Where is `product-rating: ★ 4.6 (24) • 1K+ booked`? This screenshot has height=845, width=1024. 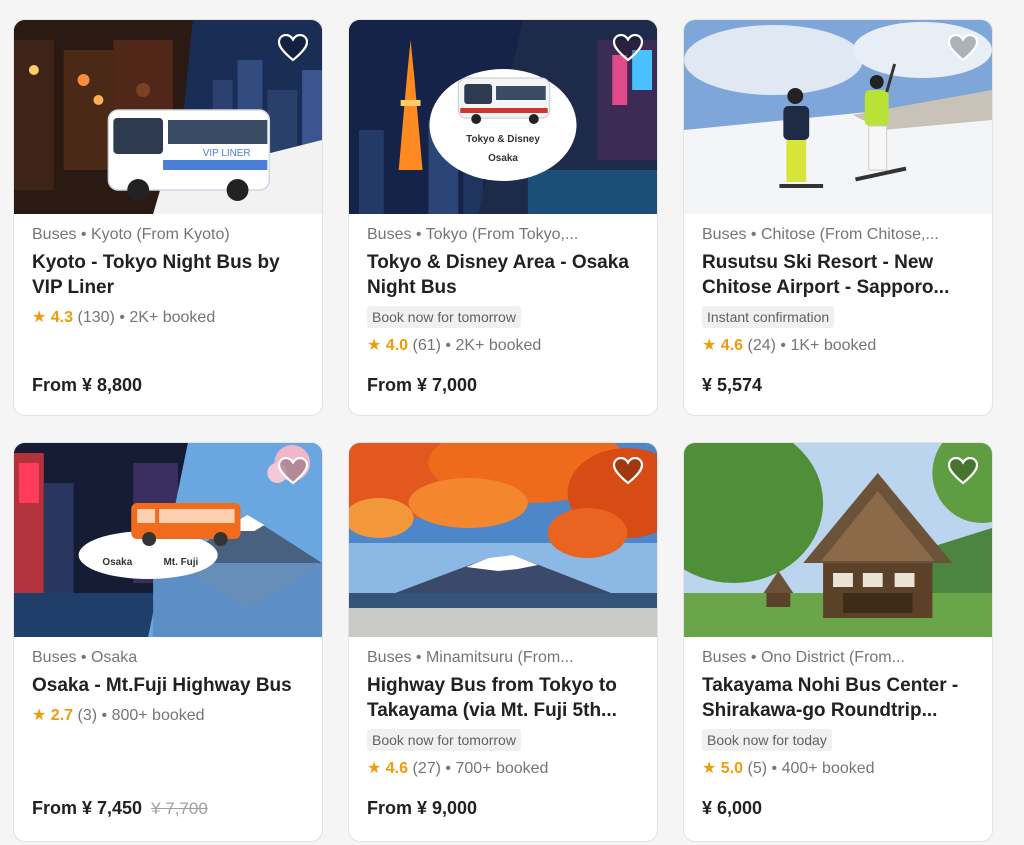 product-rating: ★ 4.6 (24) • 1K+ booked is located at coordinates (838, 346).